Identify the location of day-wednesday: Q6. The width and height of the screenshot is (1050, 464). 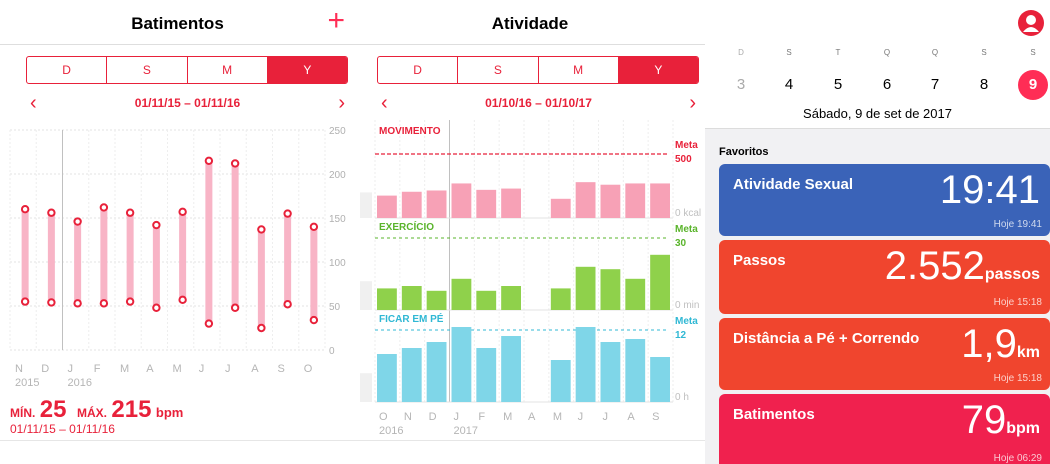
(887, 74).